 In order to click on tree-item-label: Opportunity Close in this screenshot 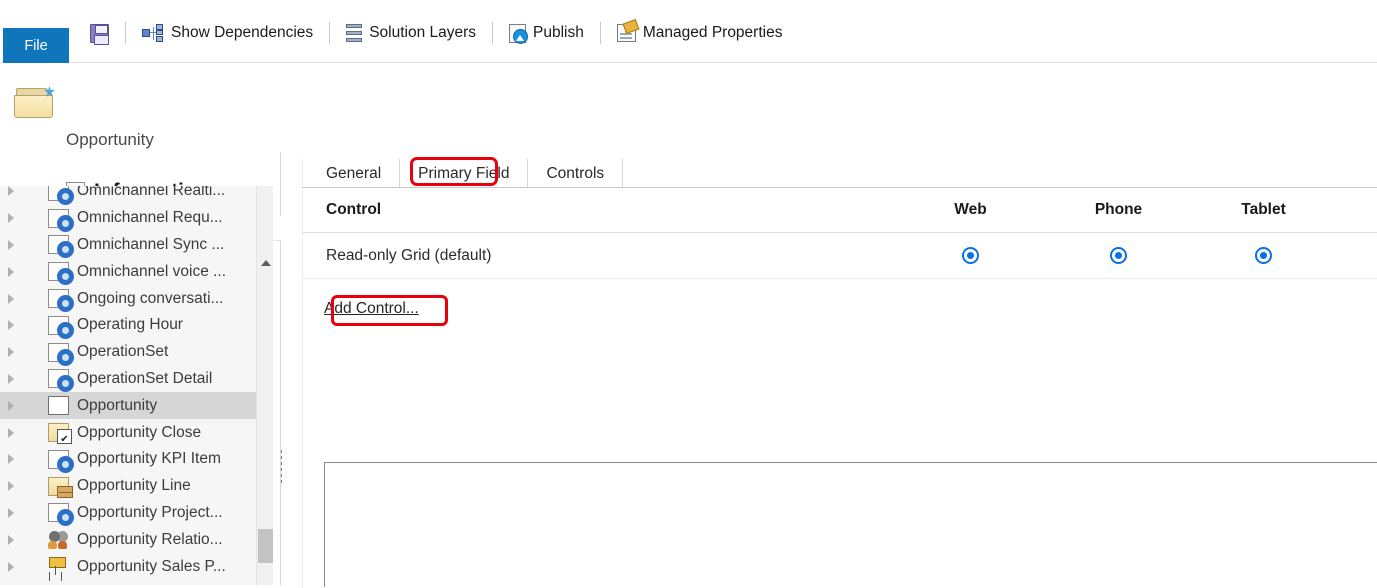, I will do `click(139, 432)`.